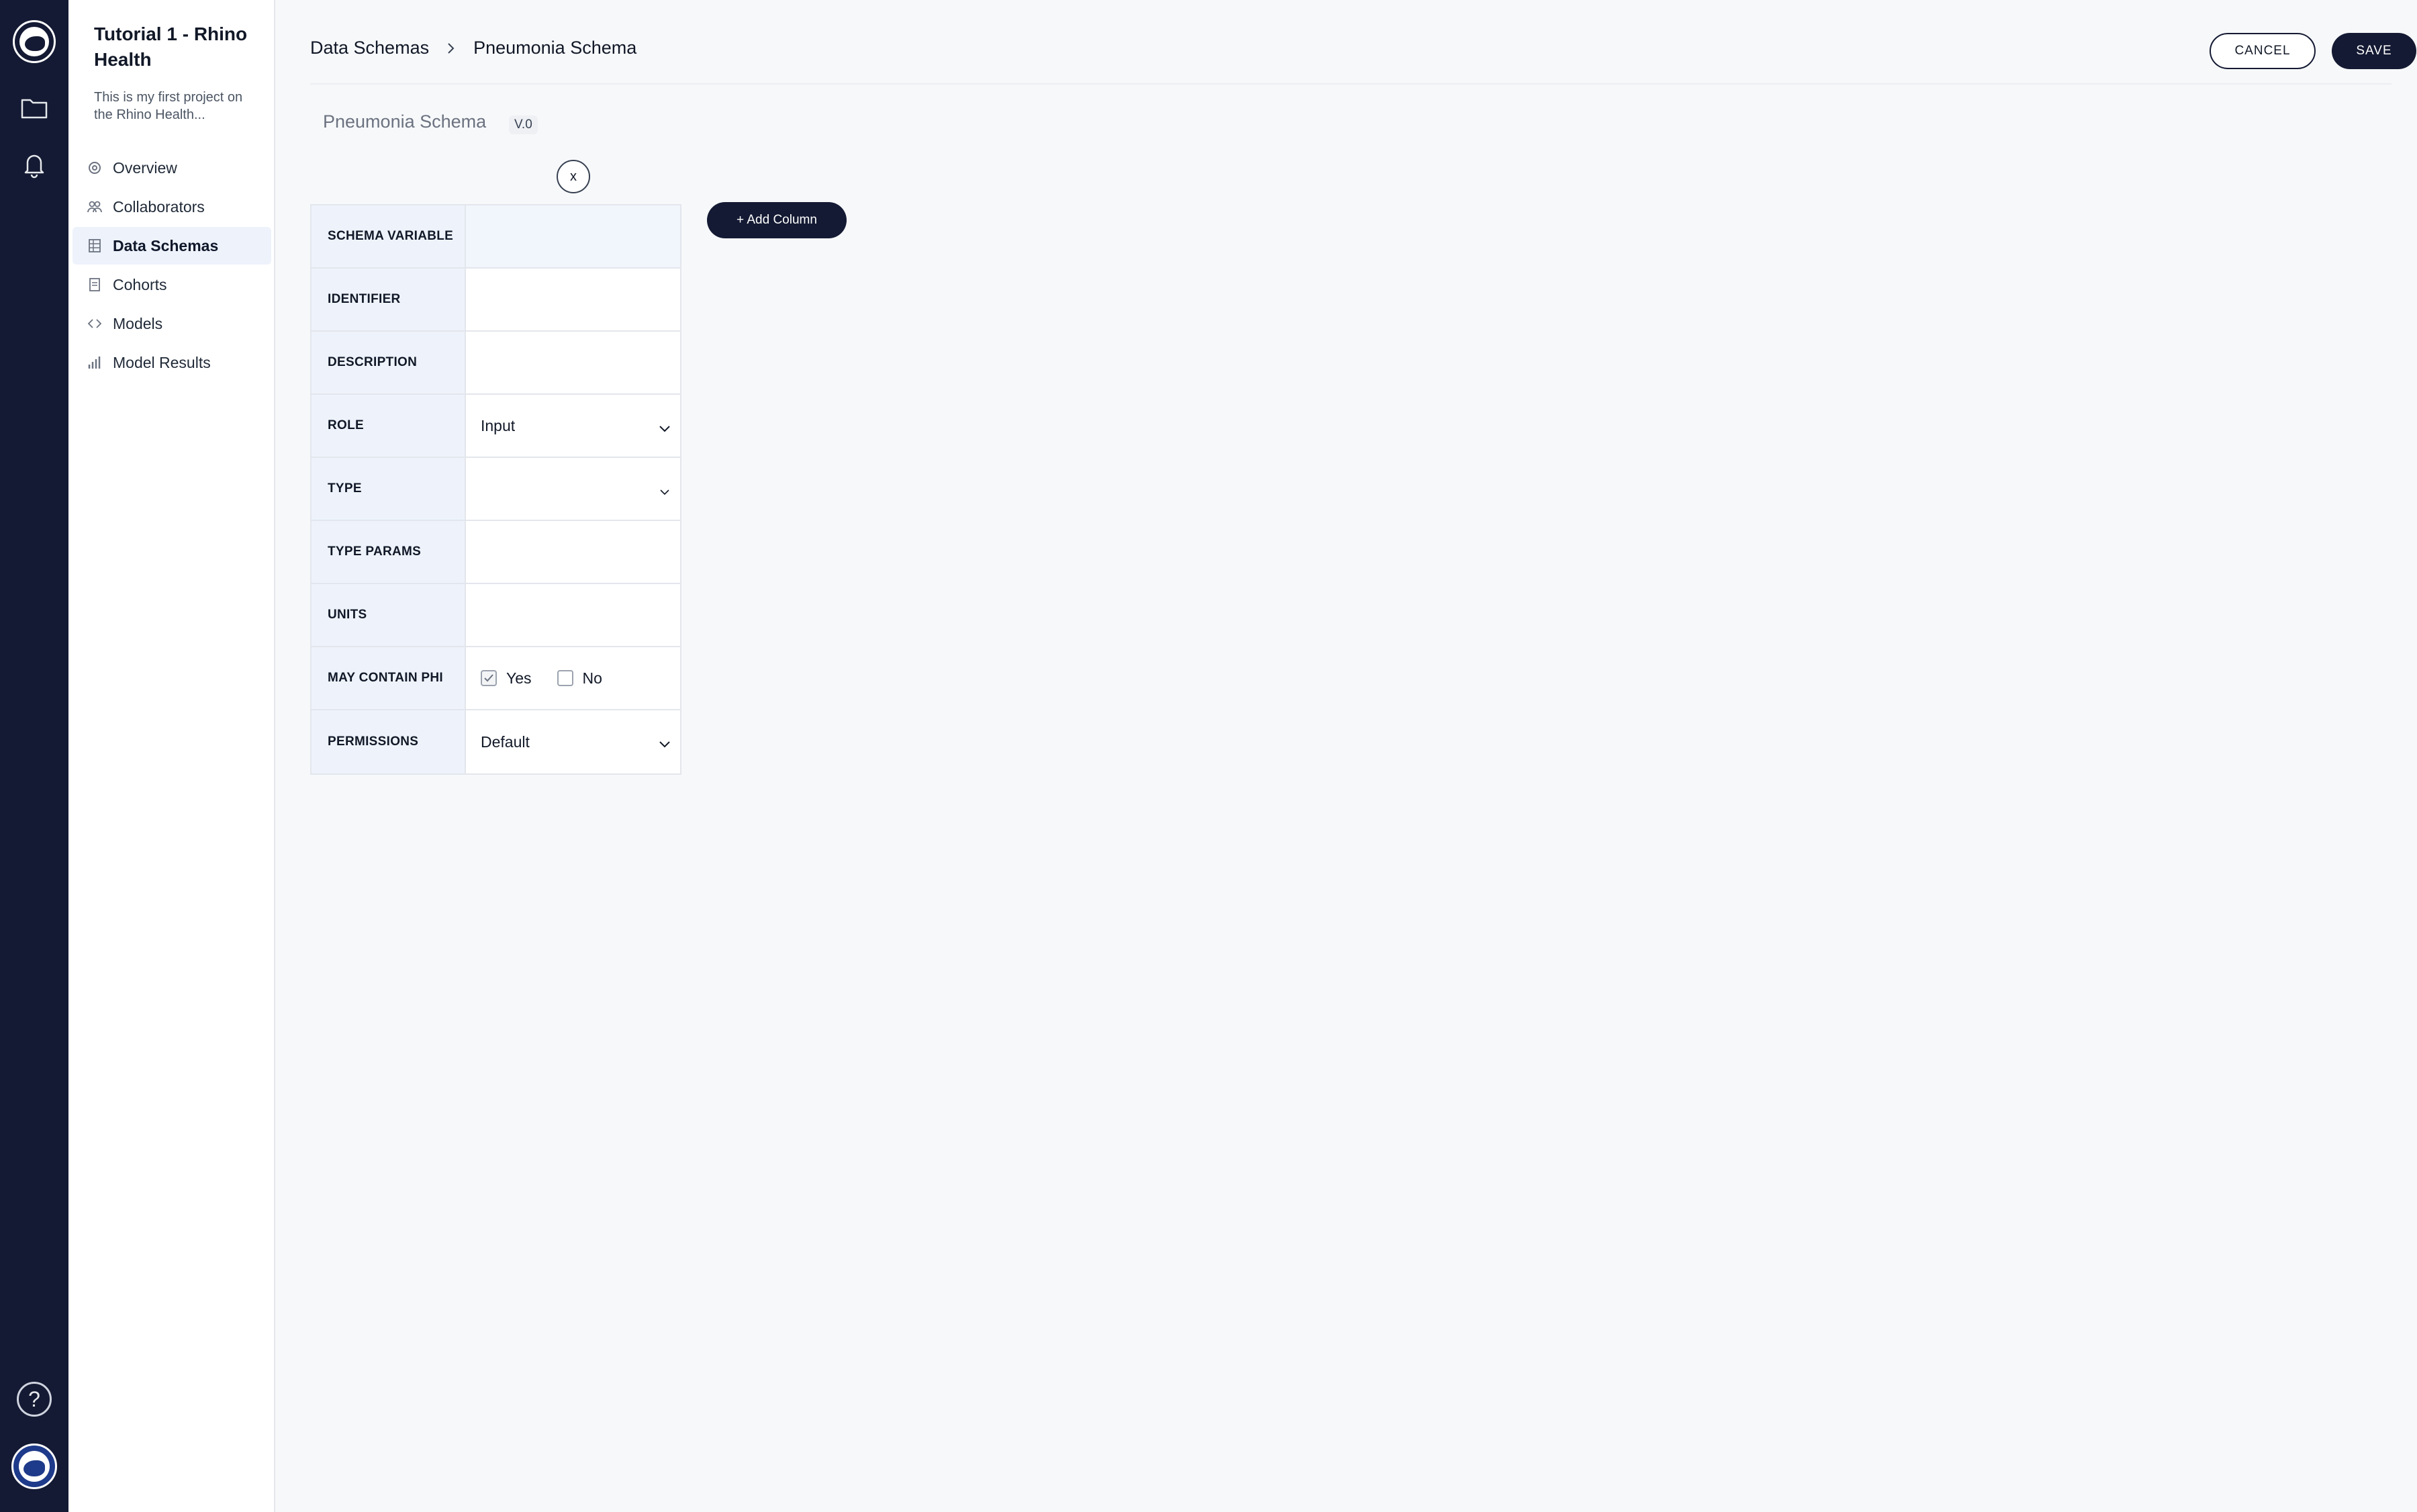  I want to click on sidebar-item-model-results: Model Results, so click(172, 362).